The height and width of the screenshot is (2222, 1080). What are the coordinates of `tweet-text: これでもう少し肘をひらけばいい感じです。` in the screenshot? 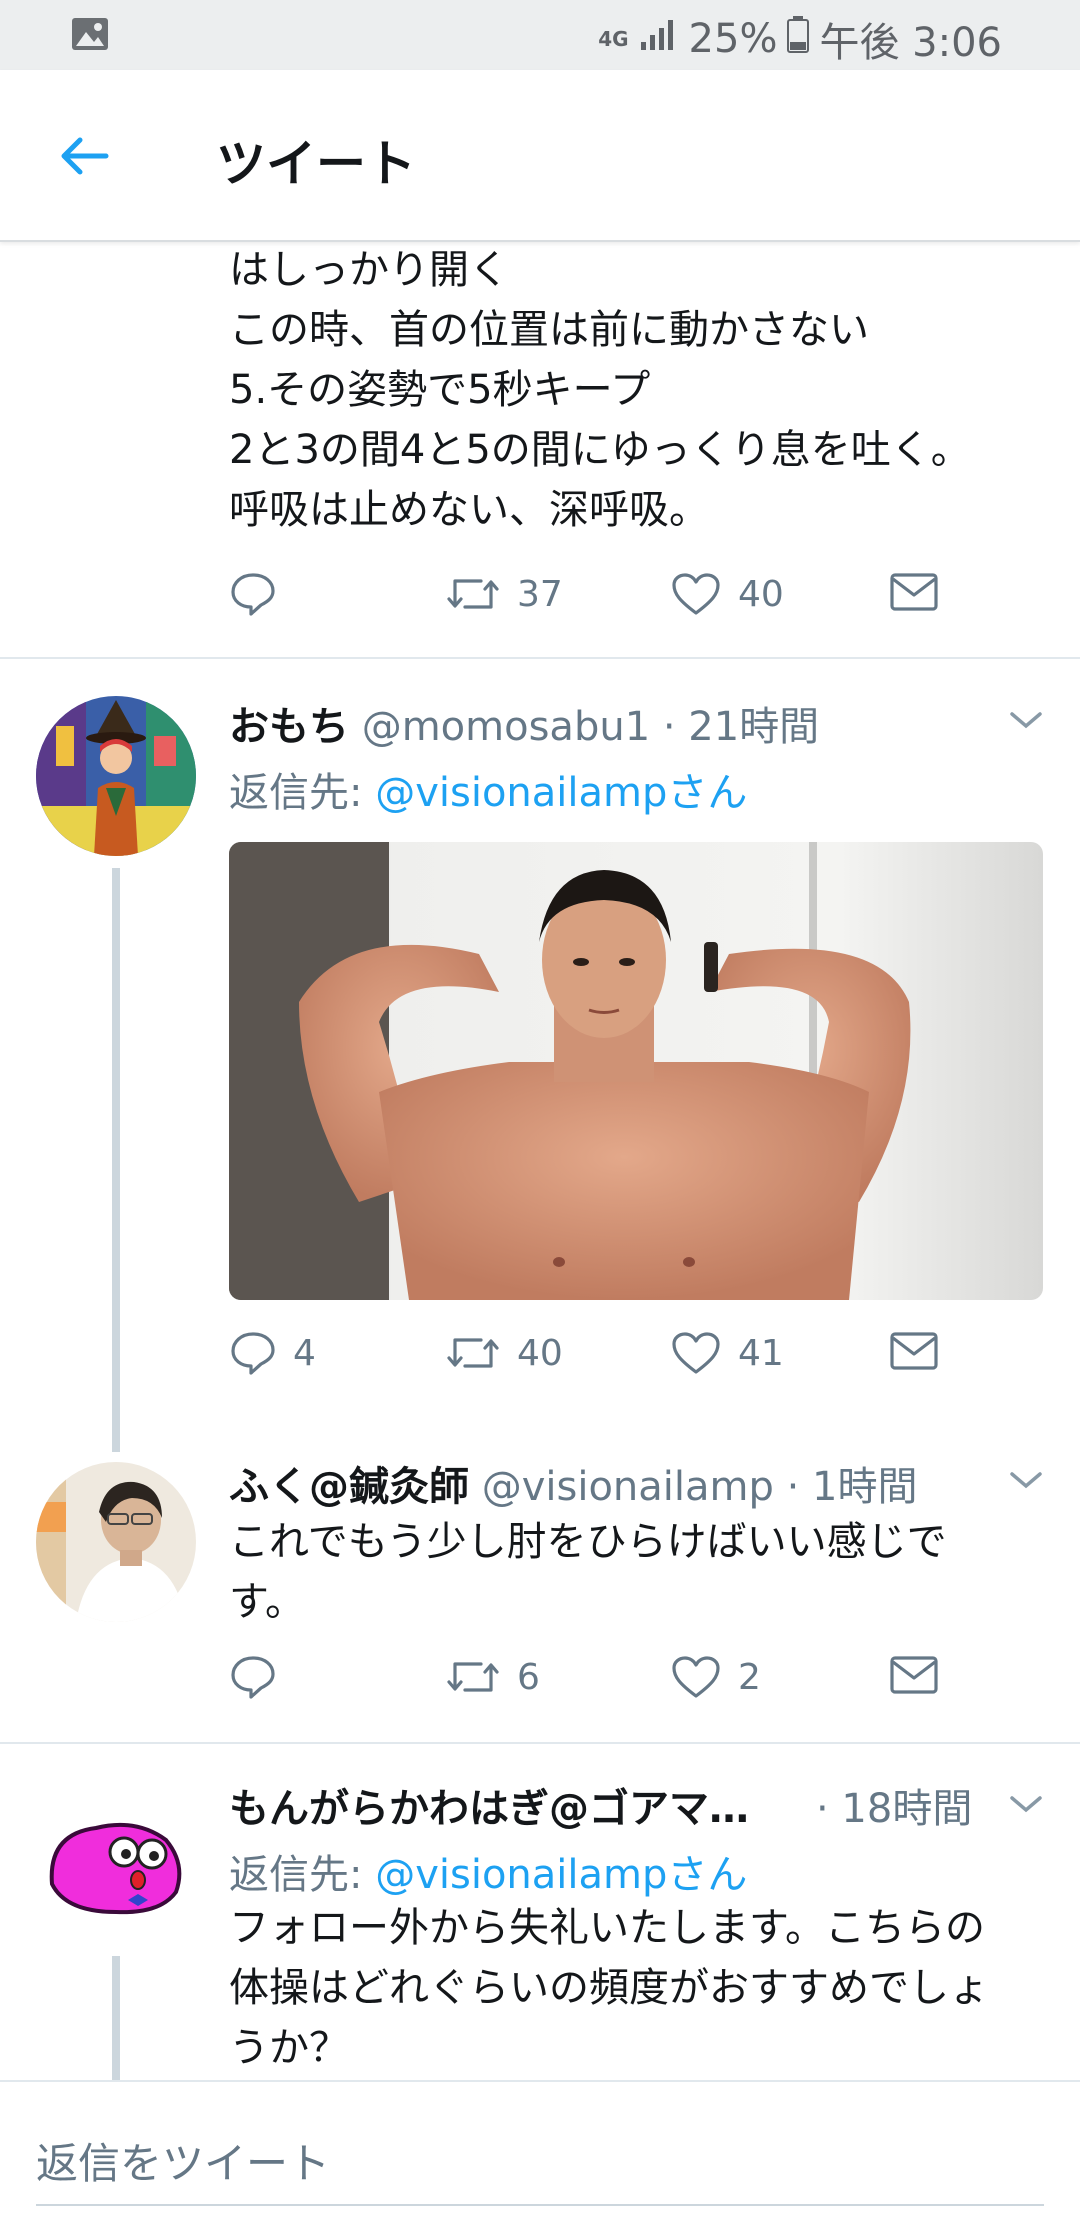 It's located at (588, 1572).